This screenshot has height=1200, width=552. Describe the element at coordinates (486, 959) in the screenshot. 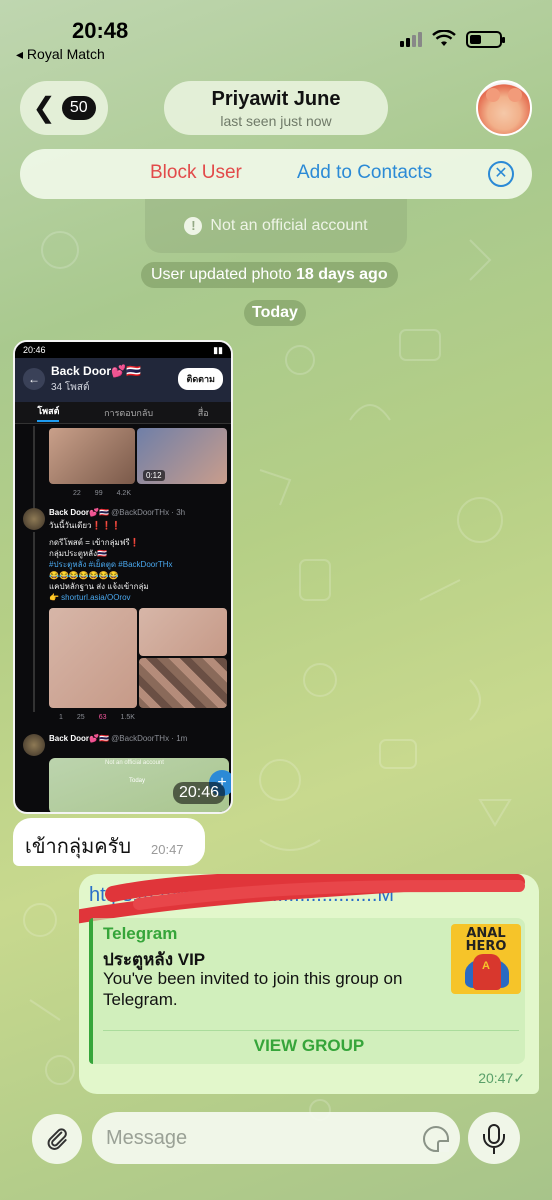

I see `preview-thumbnail: ANAL HERO` at that location.